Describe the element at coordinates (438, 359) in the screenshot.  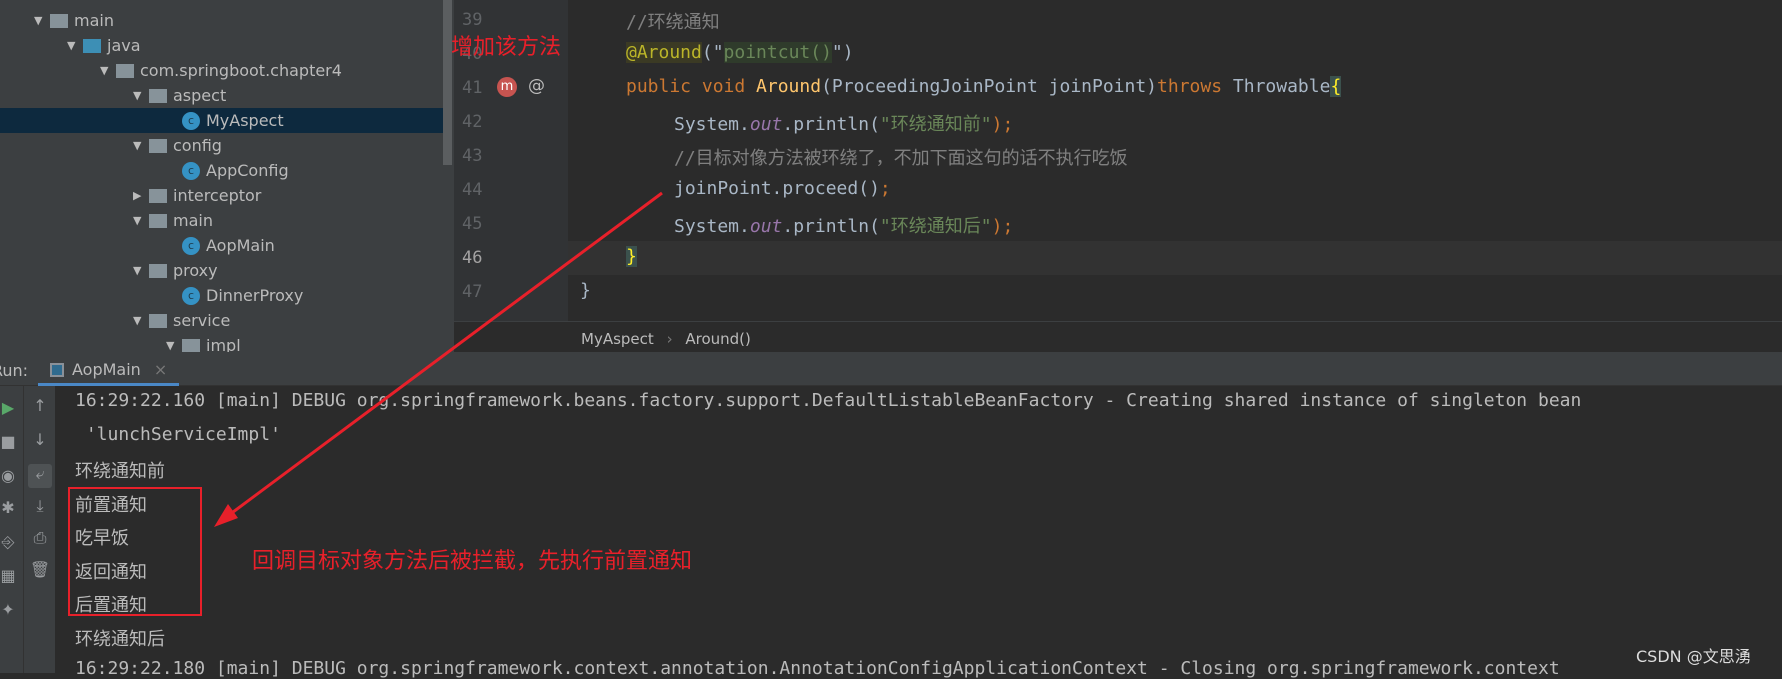
I see `annotation-arrow` at that location.